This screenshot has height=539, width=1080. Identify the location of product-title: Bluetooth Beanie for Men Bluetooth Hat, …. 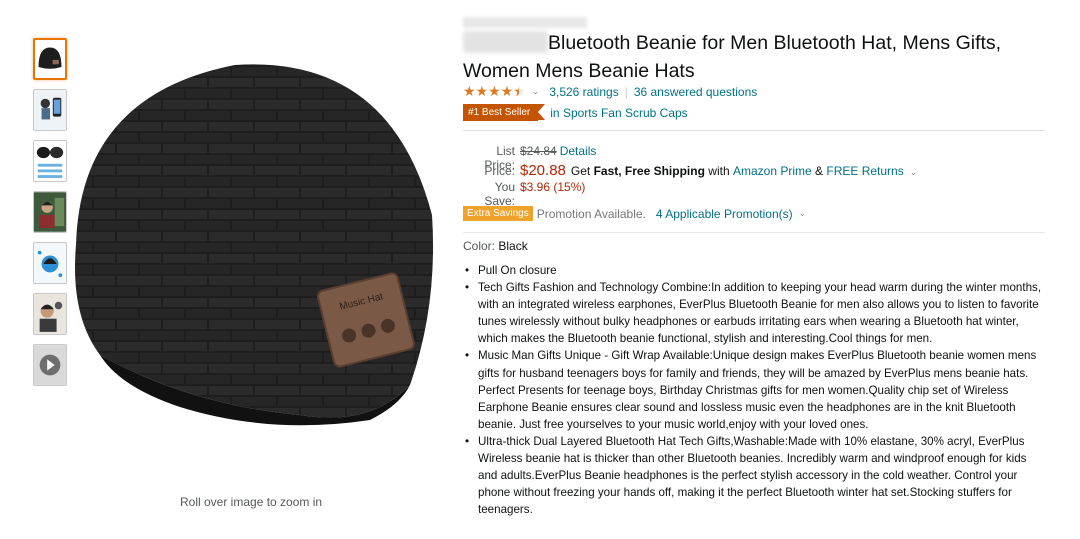
(732, 57).